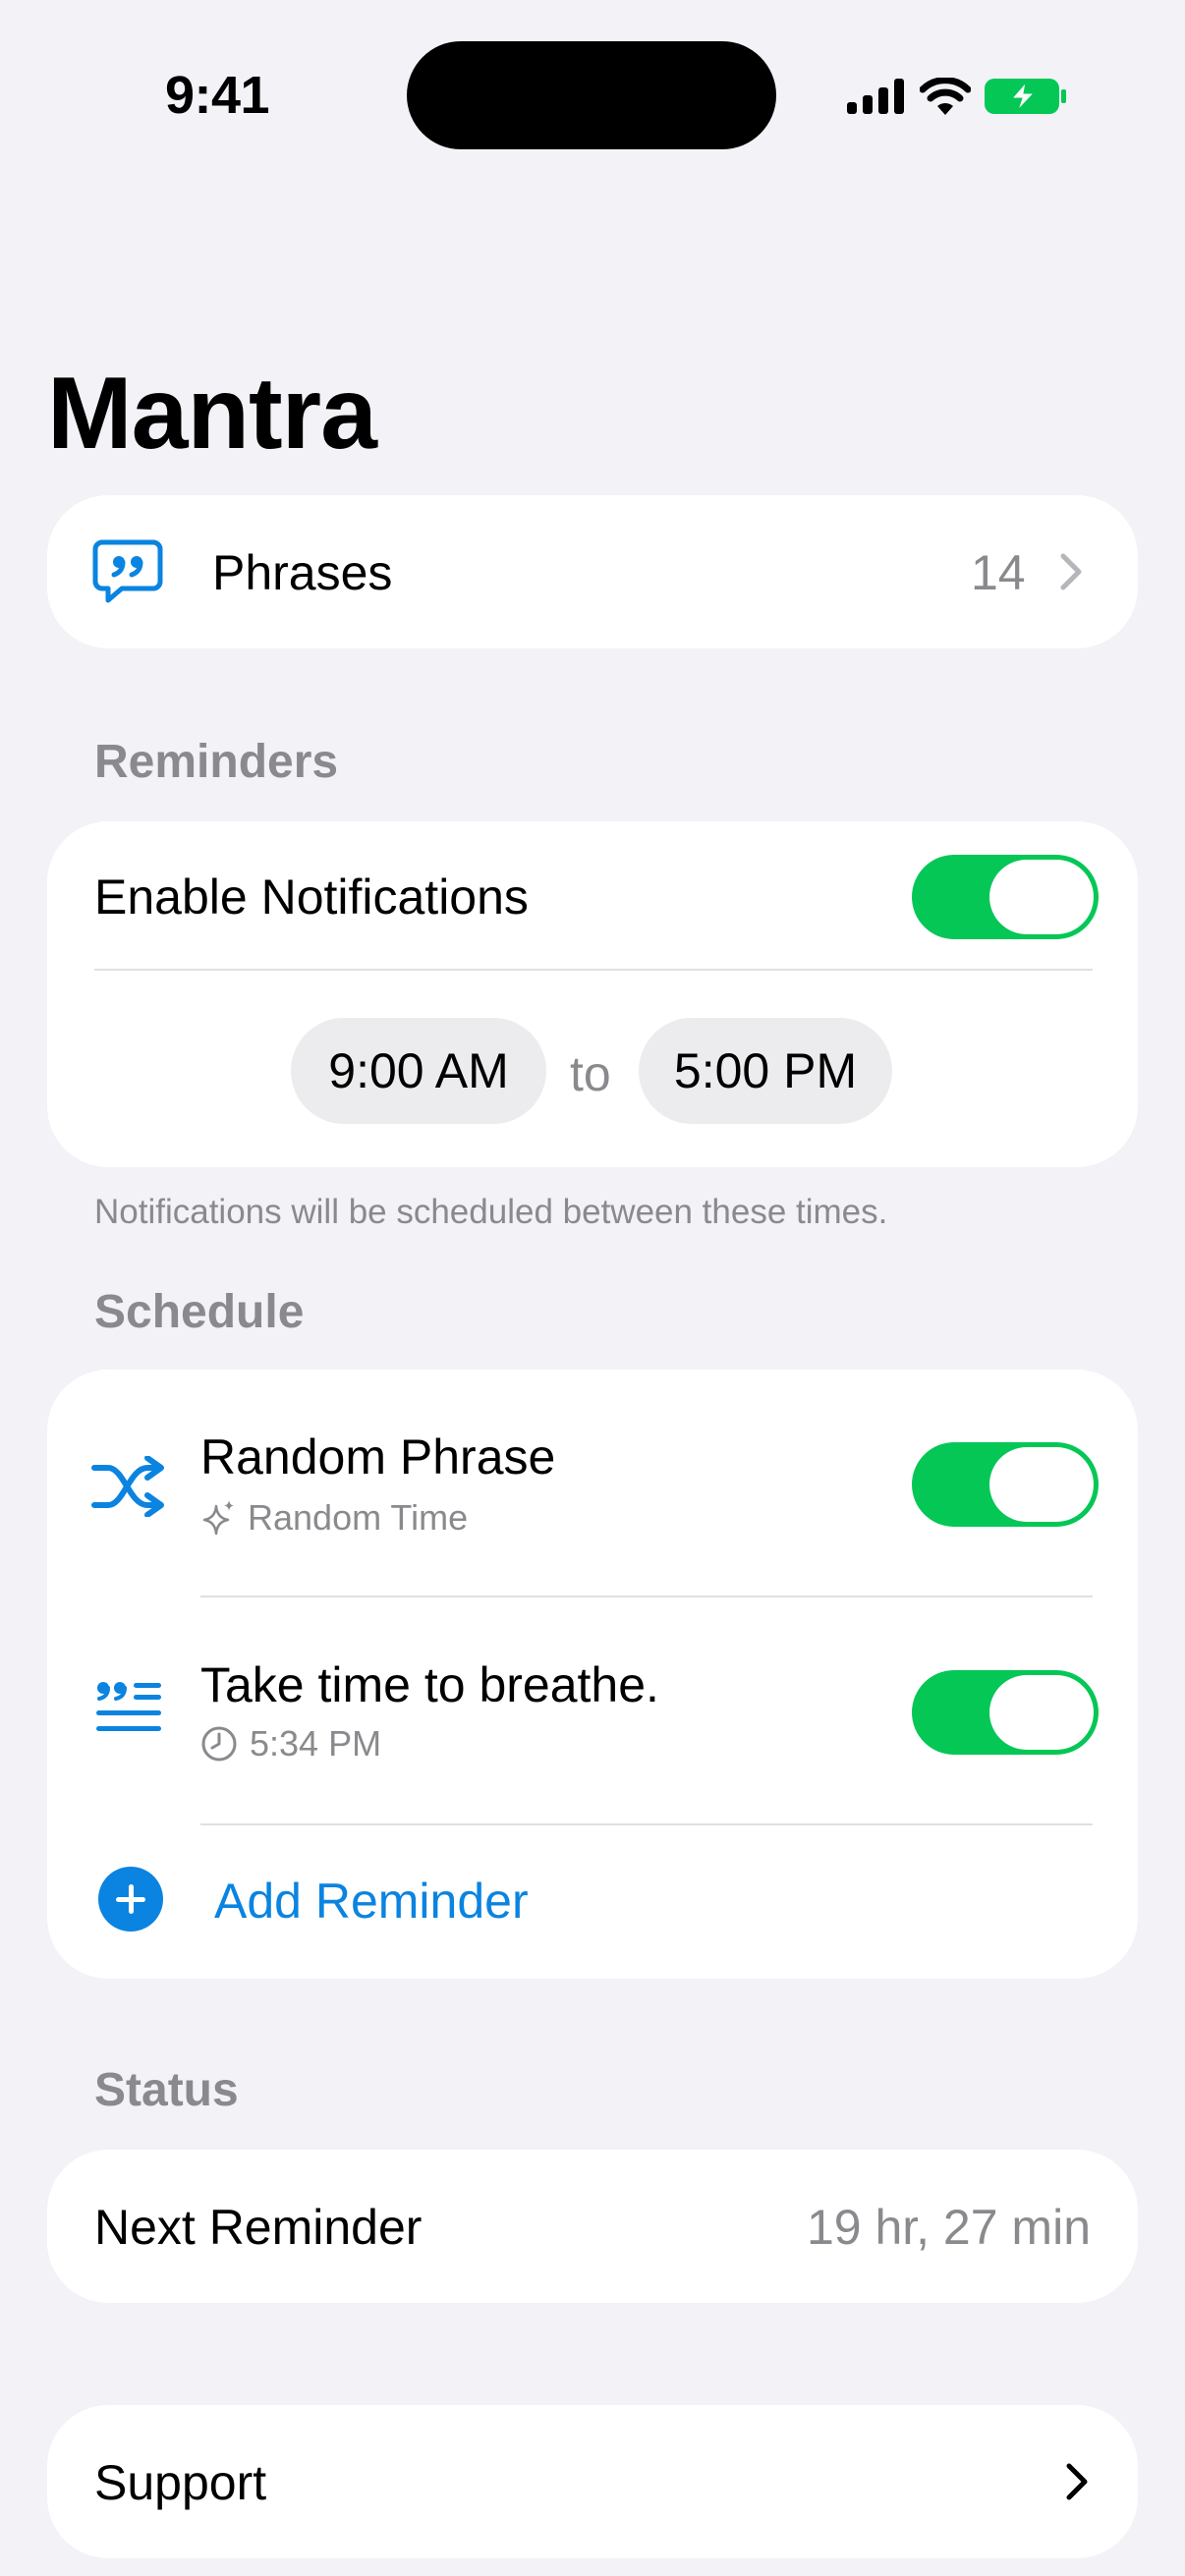 The height and width of the screenshot is (2576, 1185). I want to click on cellular-signal-icon, so click(876, 96).